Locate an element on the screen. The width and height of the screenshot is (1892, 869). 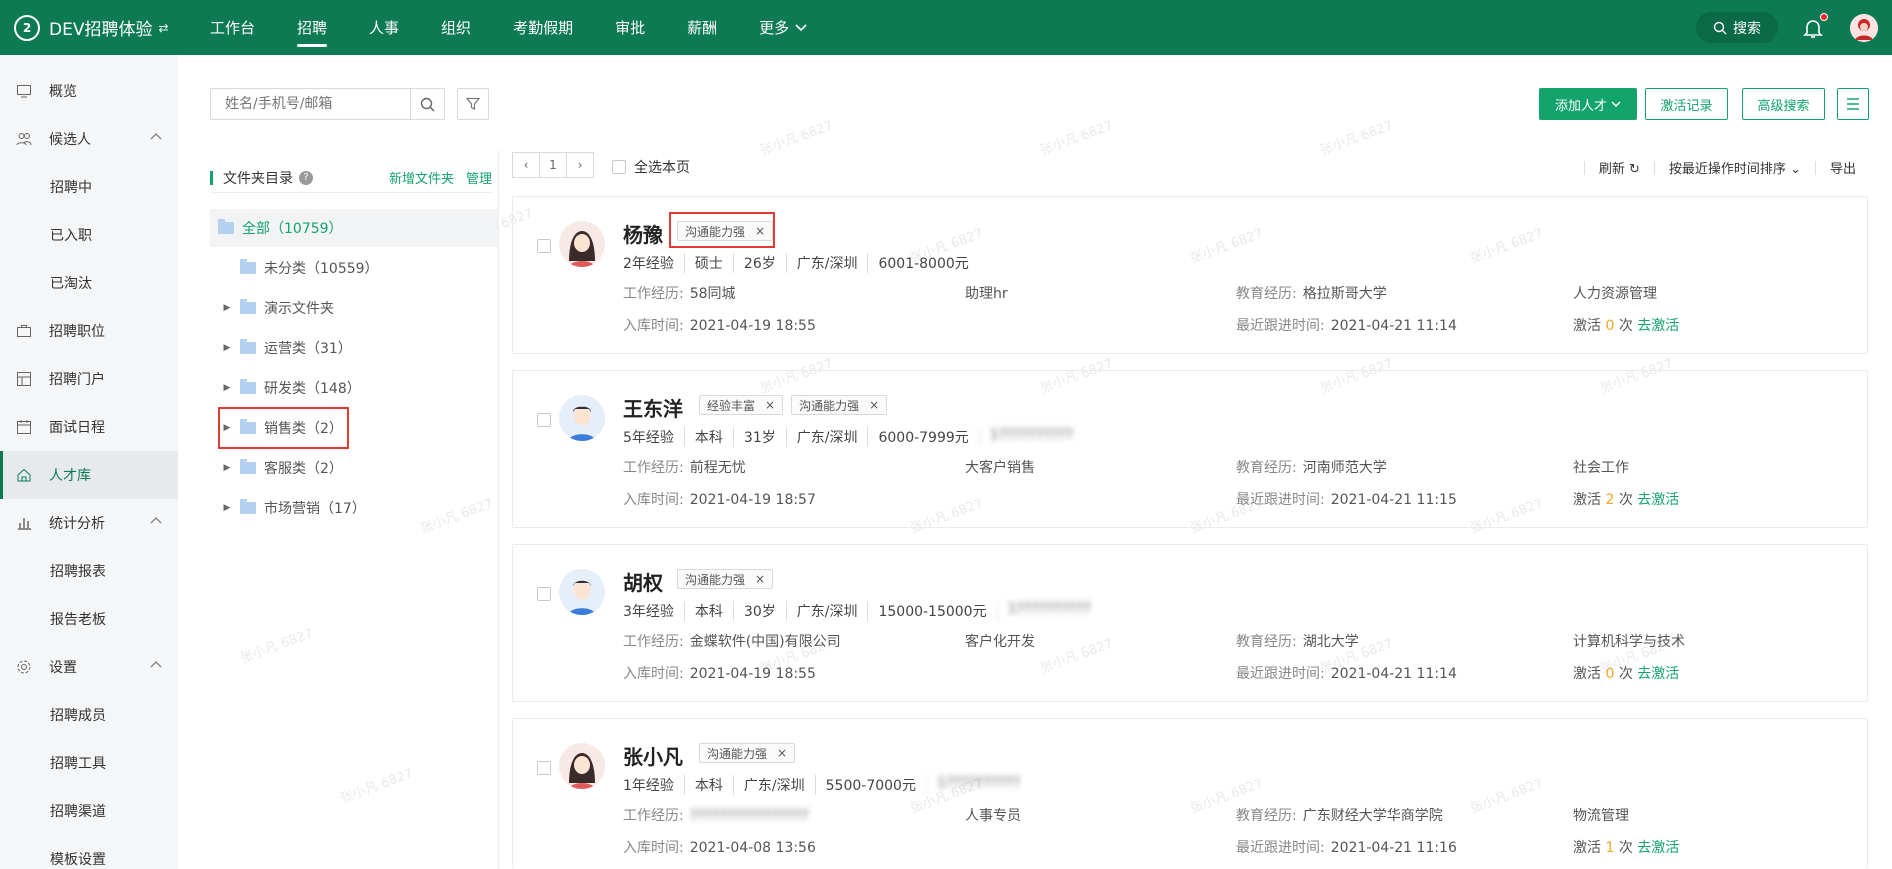
meta-degree: 本科 is located at coordinates (708, 611).